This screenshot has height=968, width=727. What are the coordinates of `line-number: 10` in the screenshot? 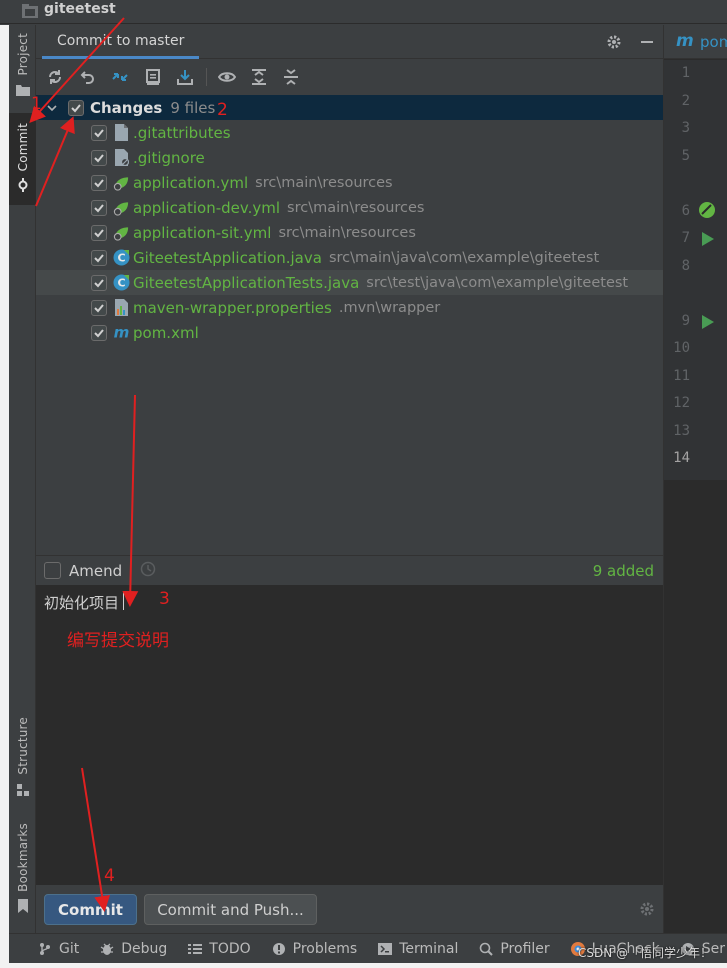 It's located at (681, 348).